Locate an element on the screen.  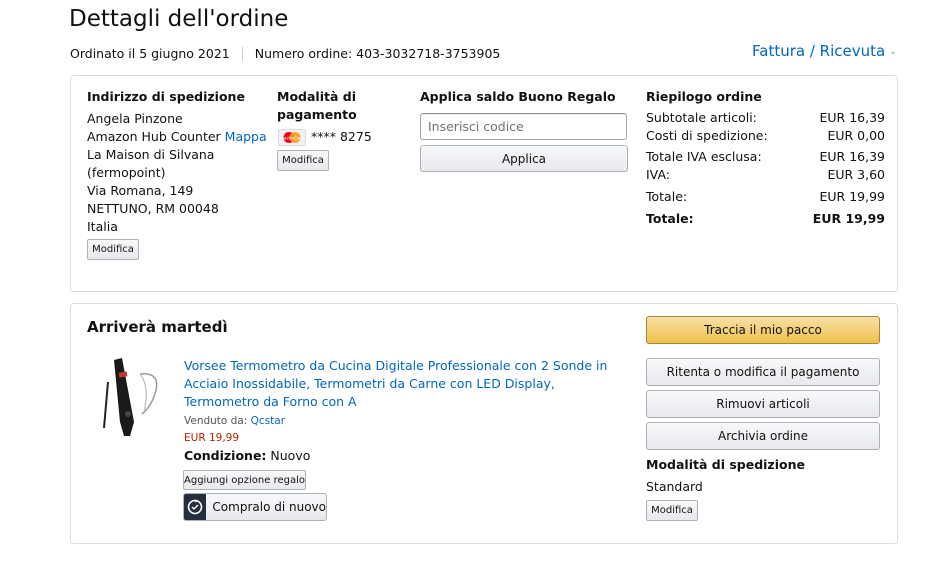
shipping-cost-label: Costi di spedizione: is located at coordinates (707, 135).